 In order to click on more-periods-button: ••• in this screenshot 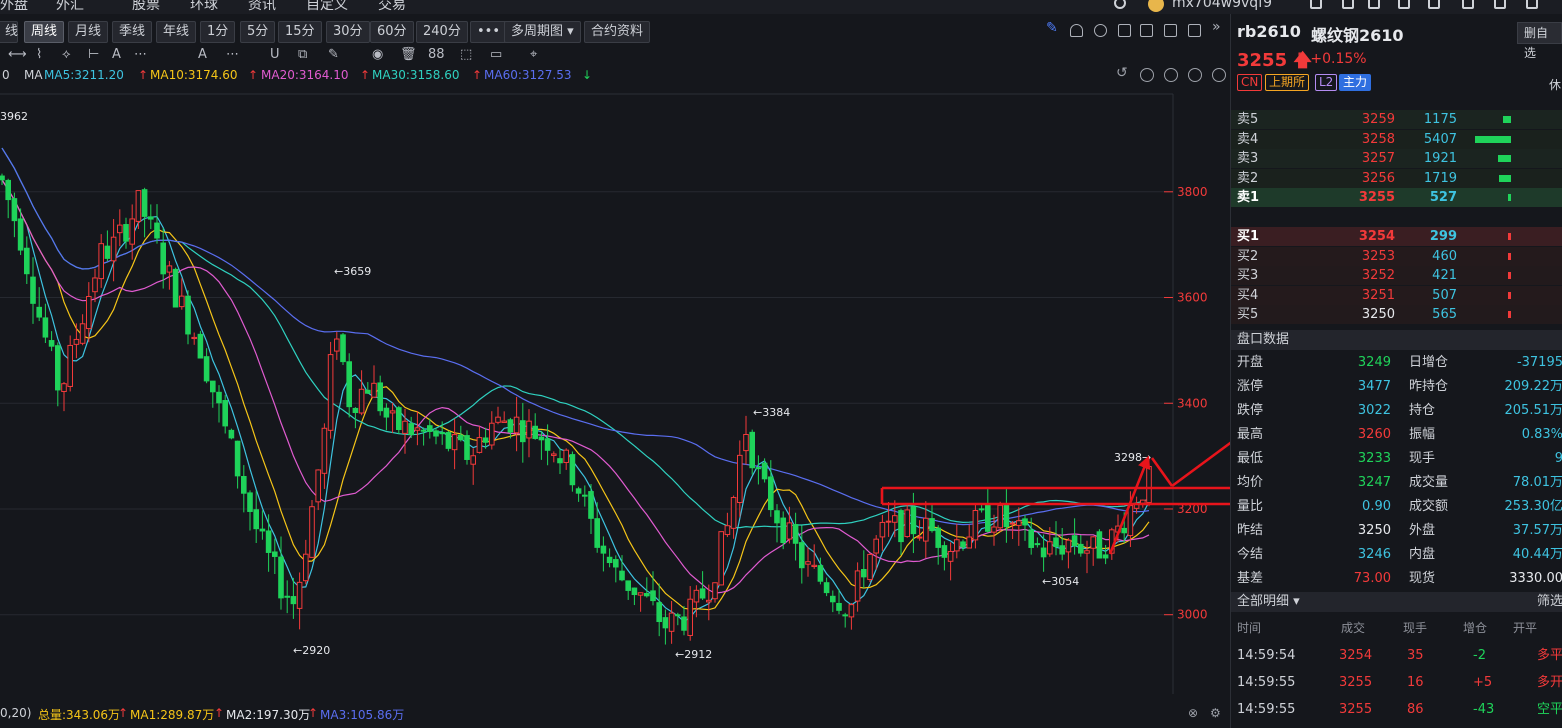, I will do `click(489, 32)`.